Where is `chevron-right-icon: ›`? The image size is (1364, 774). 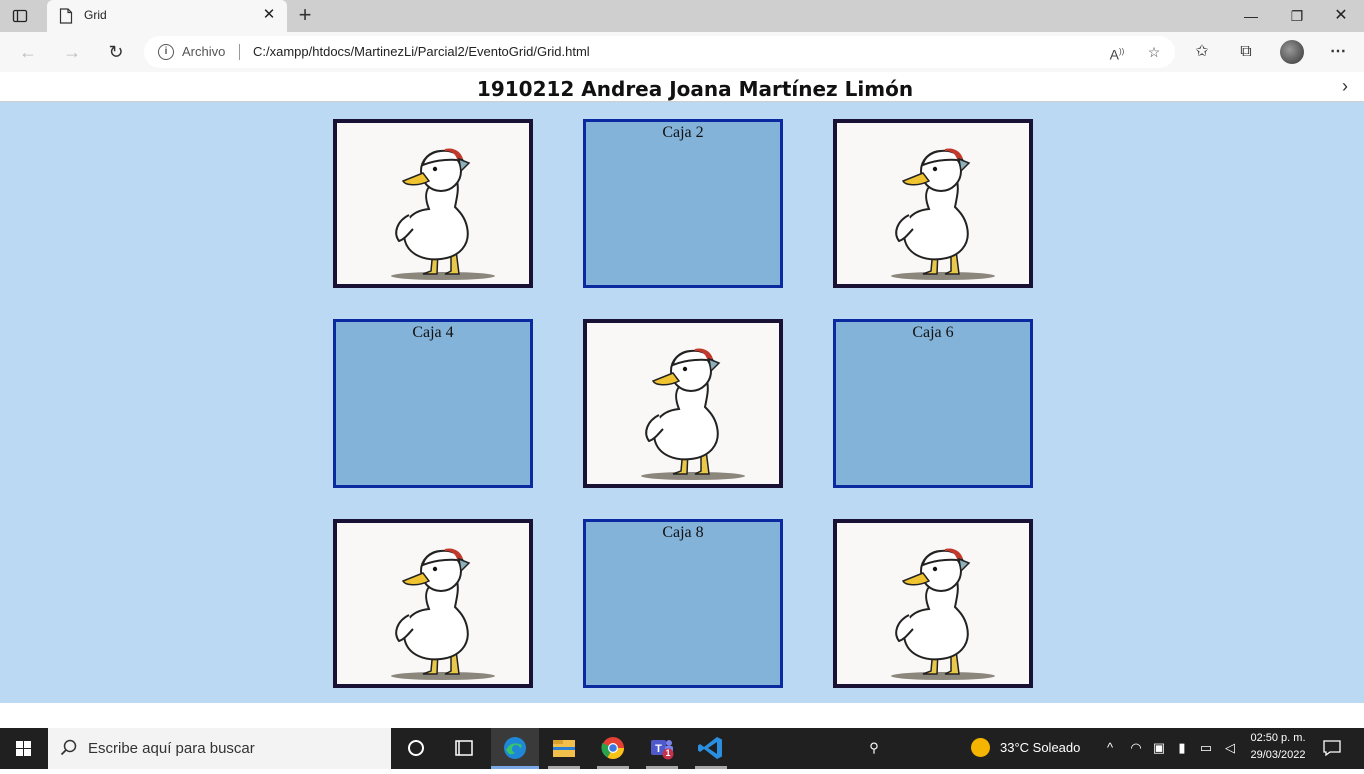 chevron-right-icon: › is located at coordinates (1345, 86).